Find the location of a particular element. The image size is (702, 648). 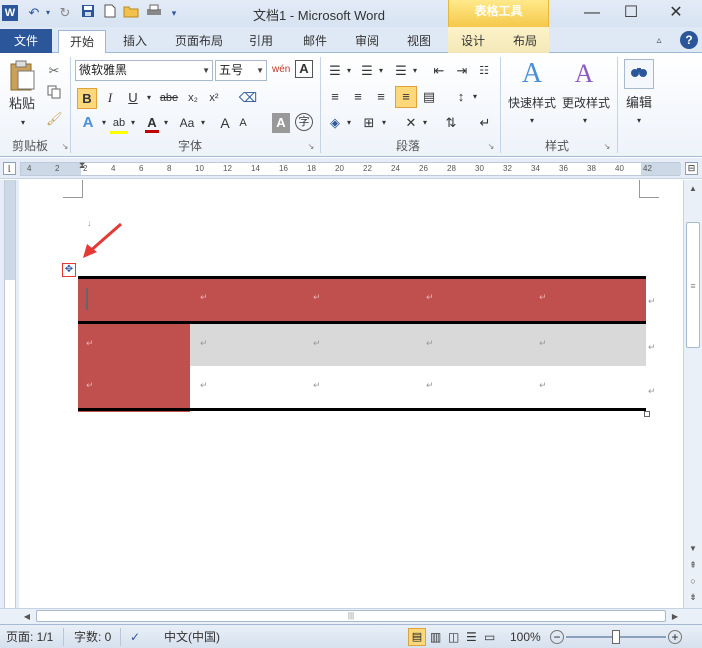

save-icon is located at coordinates (88, 13).